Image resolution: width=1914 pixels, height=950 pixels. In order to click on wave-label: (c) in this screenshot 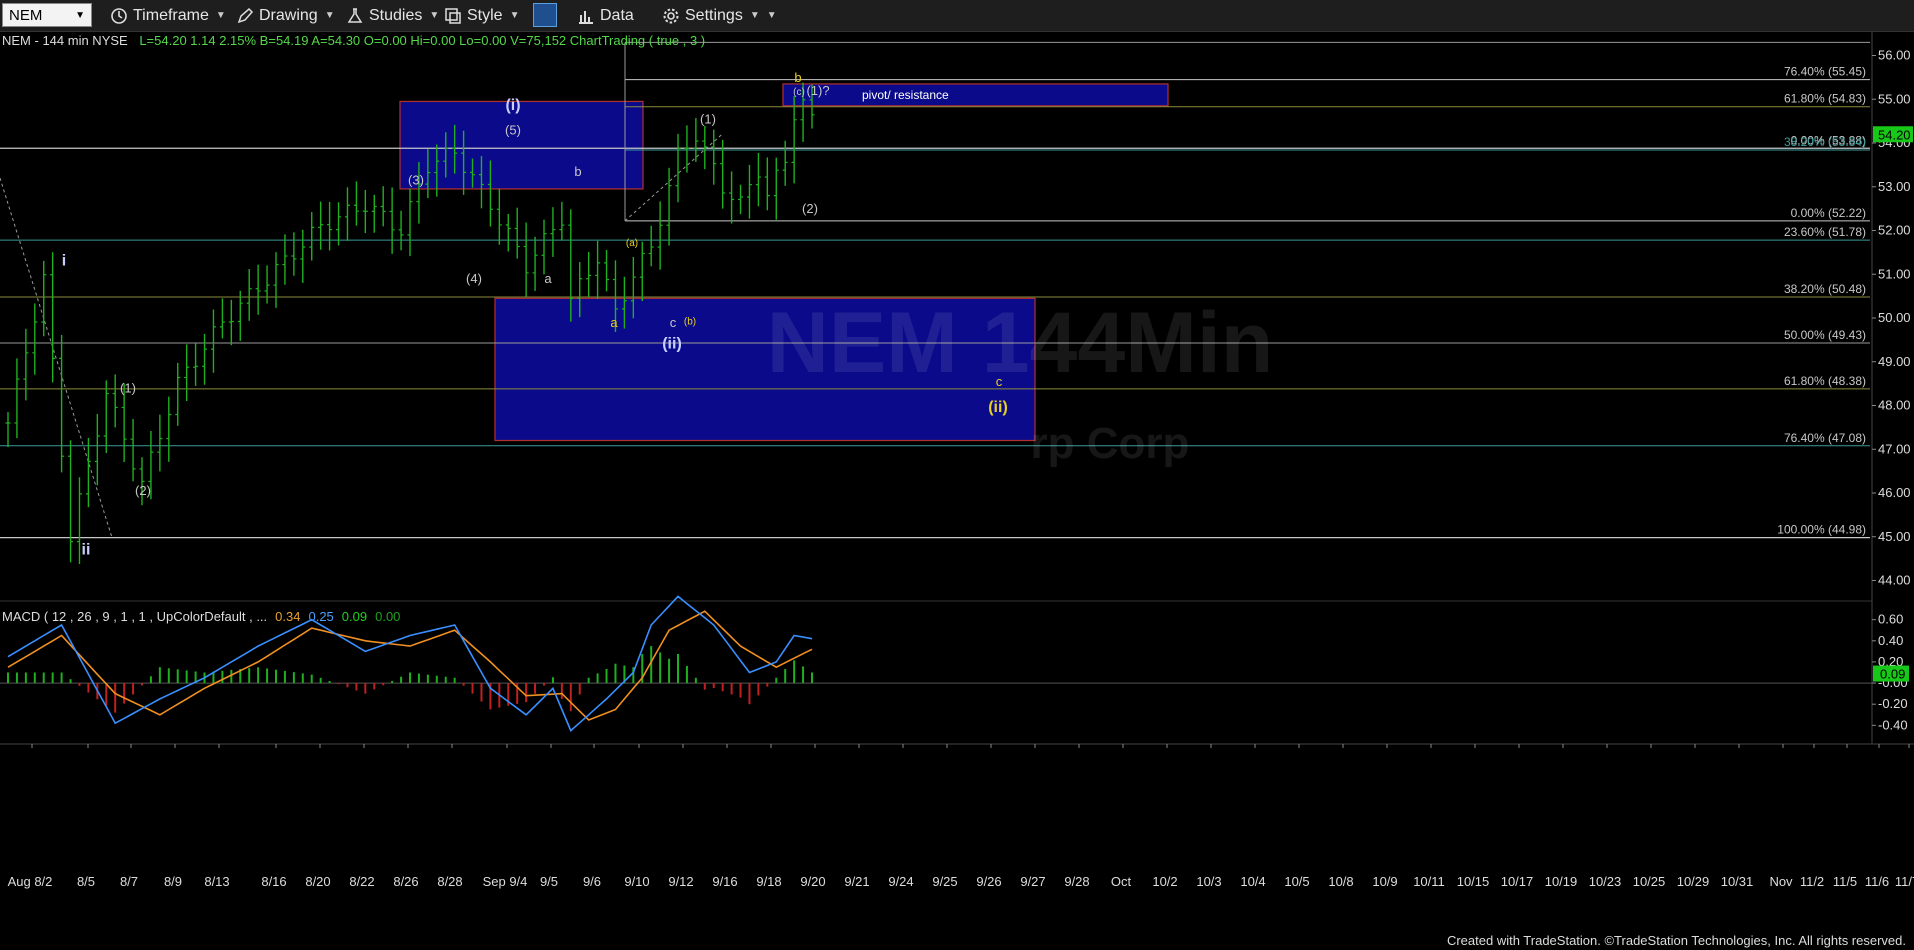, I will do `click(799, 92)`.